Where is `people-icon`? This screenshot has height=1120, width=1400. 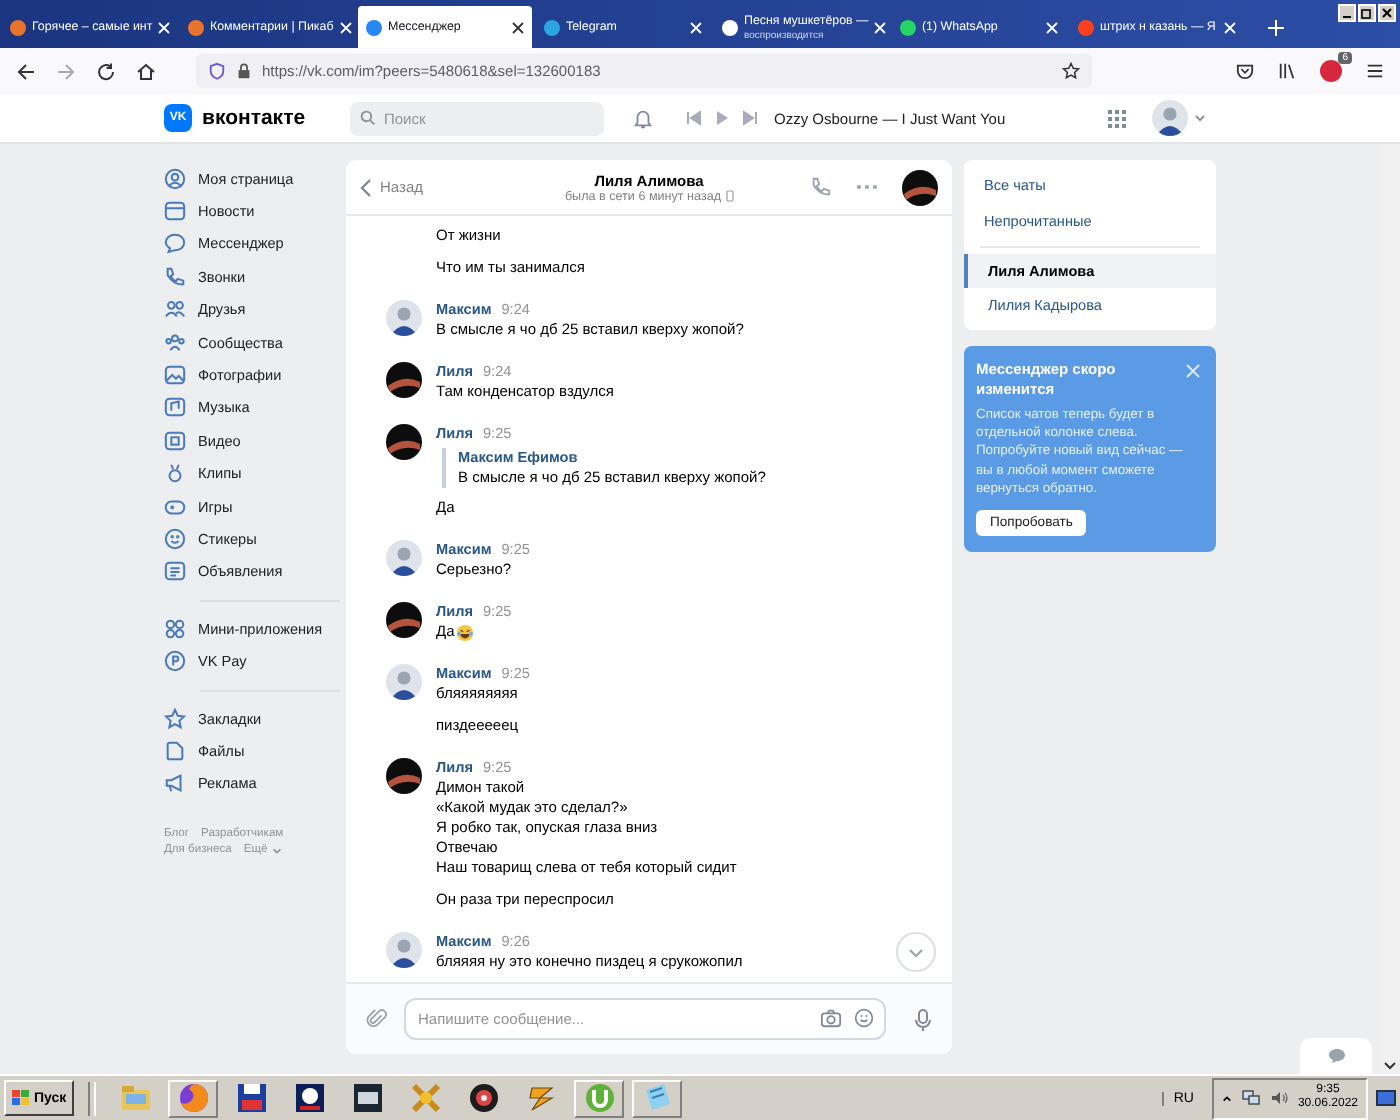
people-icon is located at coordinates (175, 309).